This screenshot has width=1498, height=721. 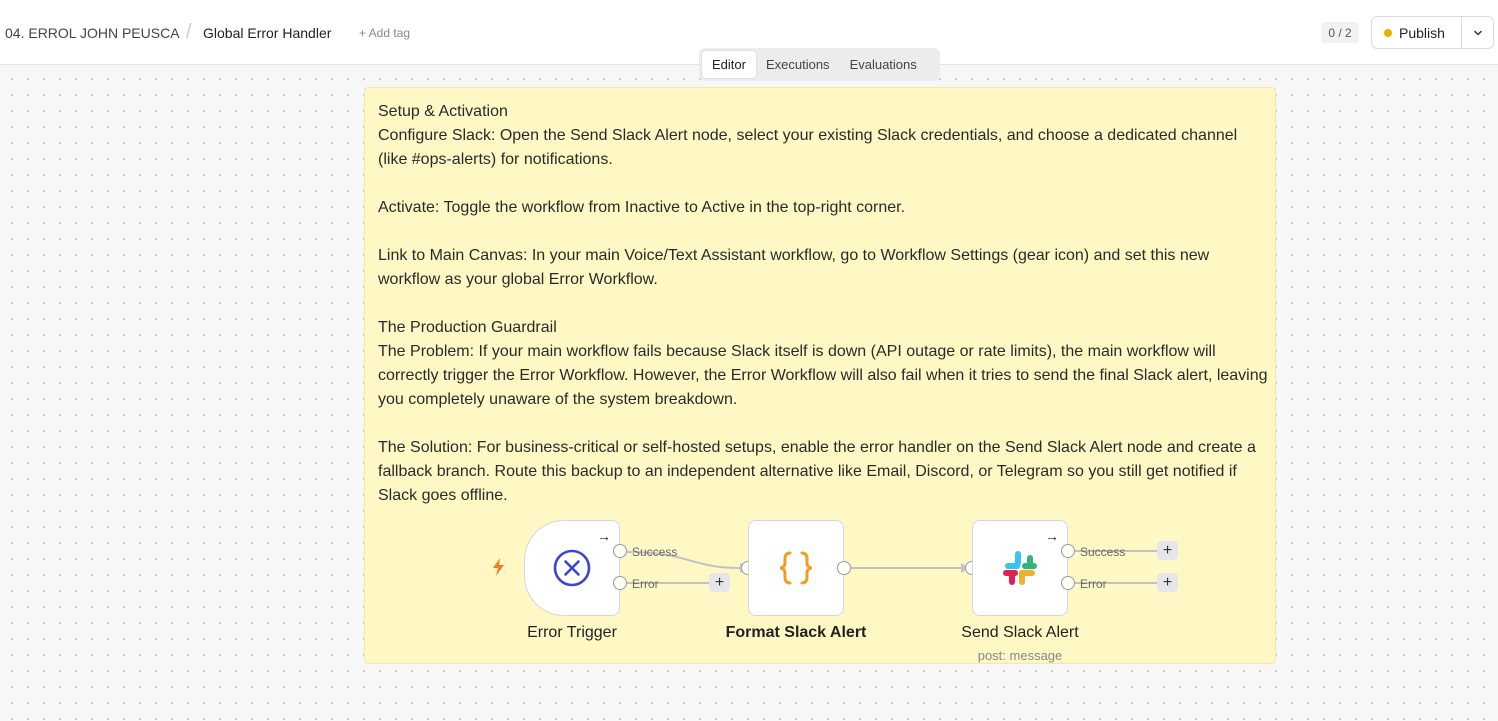 What do you see at coordinates (844, 568) in the screenshot?
I see `output-port` at bounding box center [844, 568].